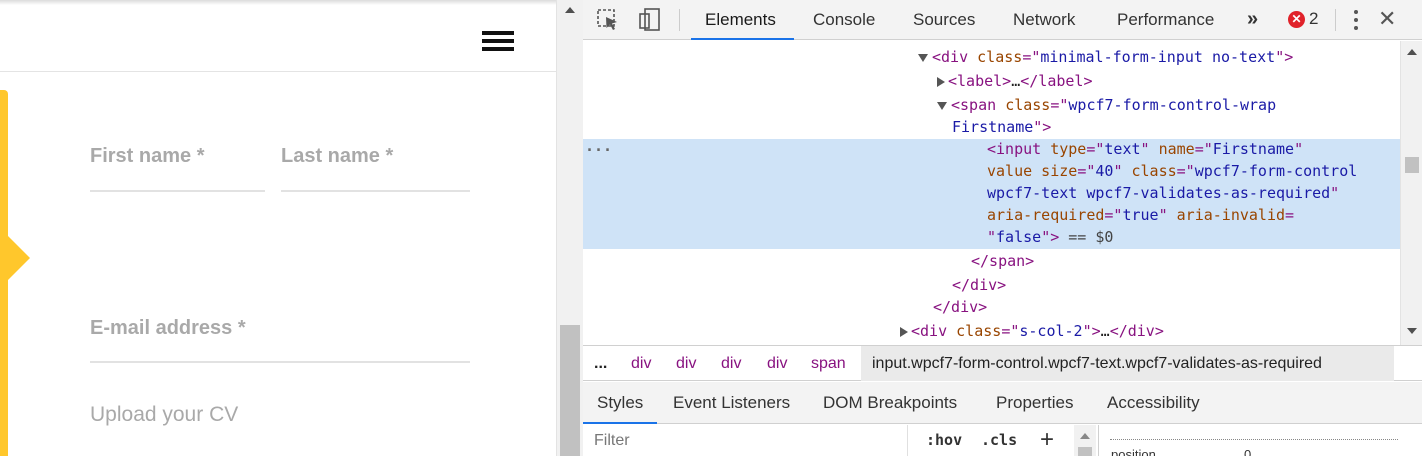 The height and width of the screenshot is (456, 1422). Describe the element at coordinates (498, 40) in the screenshot. I see `hamburger-menu-icon` at that location.